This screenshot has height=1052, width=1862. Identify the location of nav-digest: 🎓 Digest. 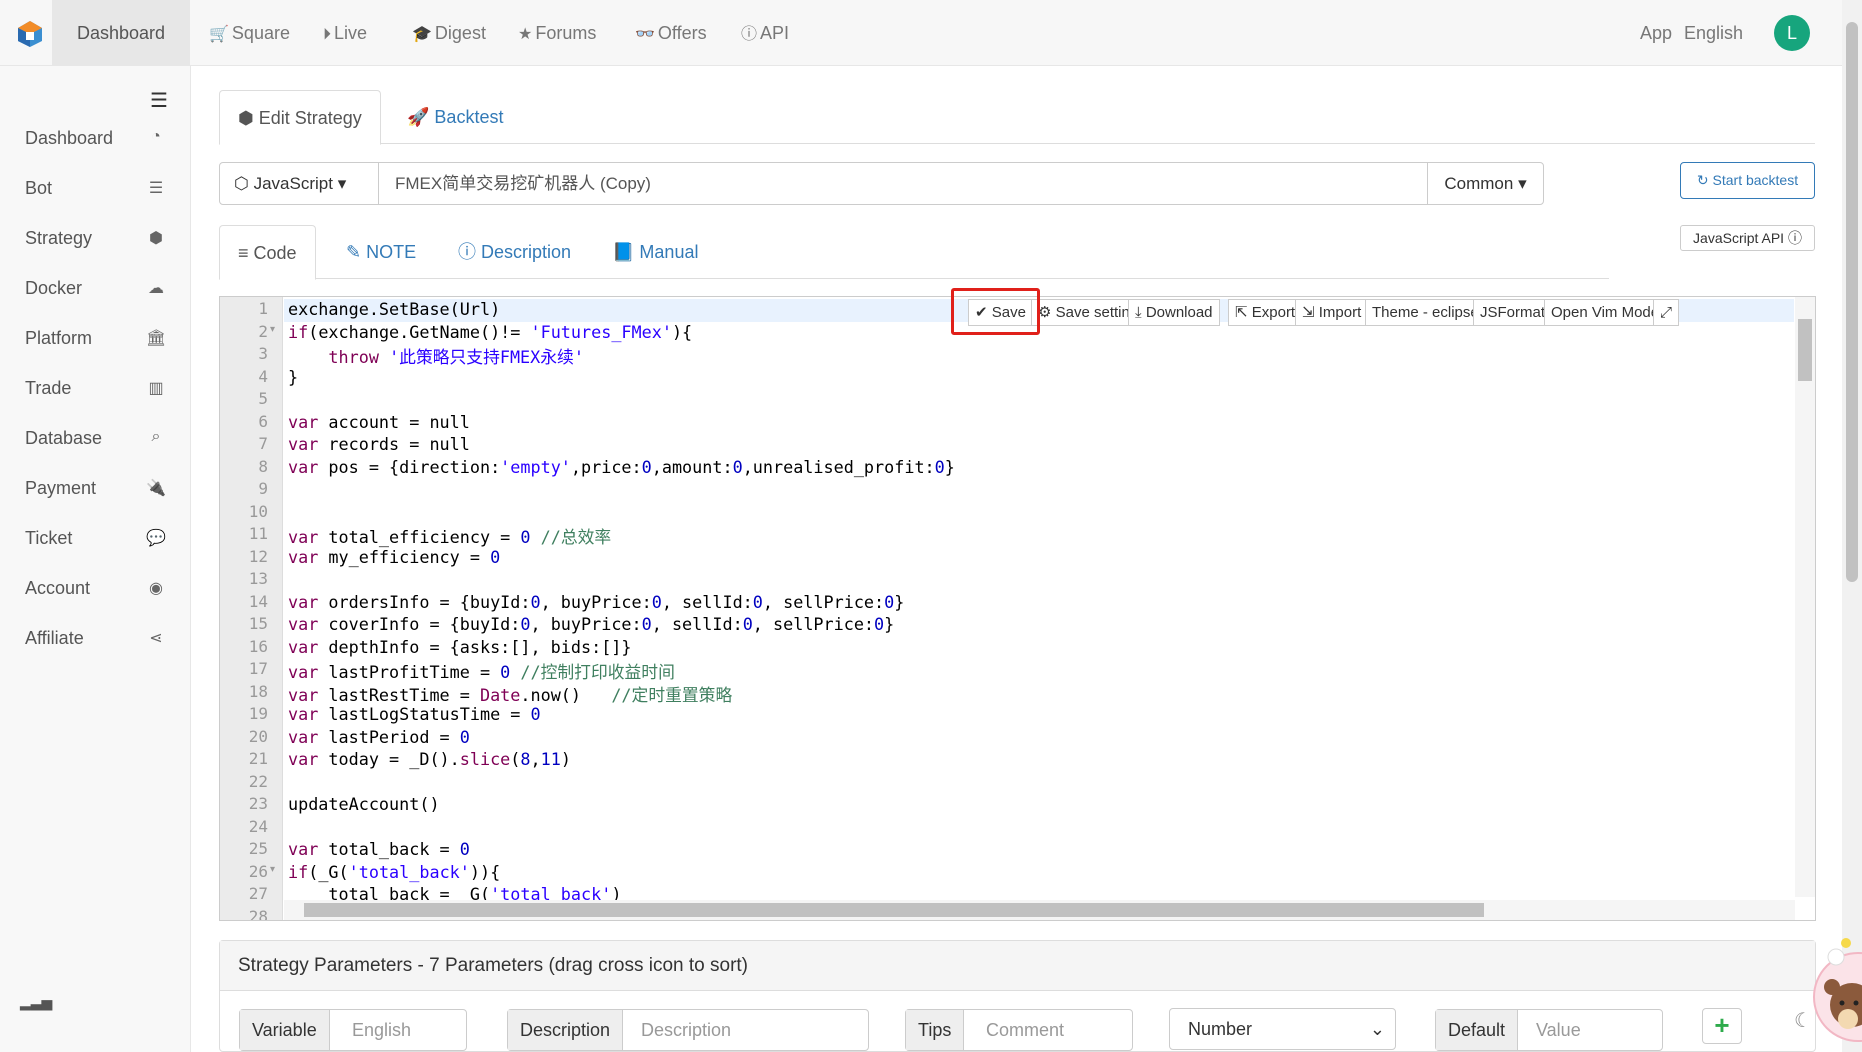
(449, 33).